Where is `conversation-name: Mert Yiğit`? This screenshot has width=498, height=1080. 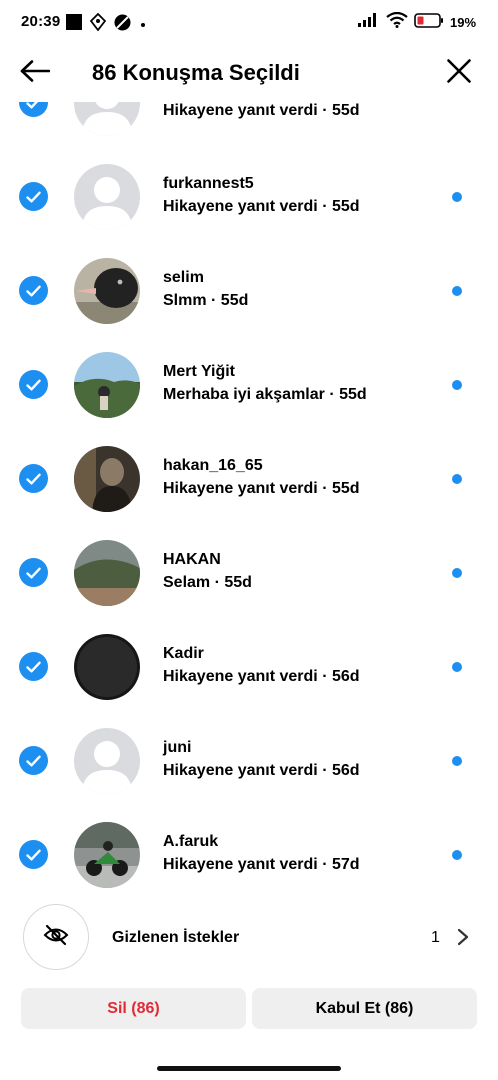
conversation-name: Mert Yiğit is located at coordinates (199, 371).